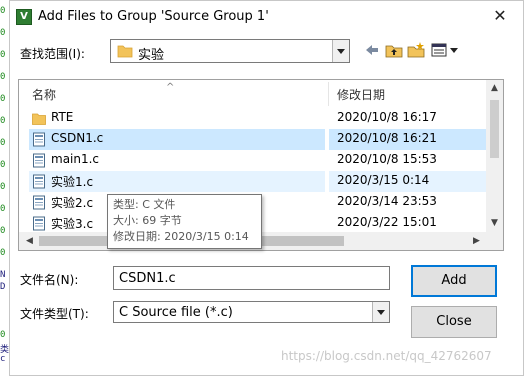 The image size is (524, 376). What do you see at coordinates (24, 17) in the screenshot?
I see `keil-app-icon: V` at bounding box center [24, 17].